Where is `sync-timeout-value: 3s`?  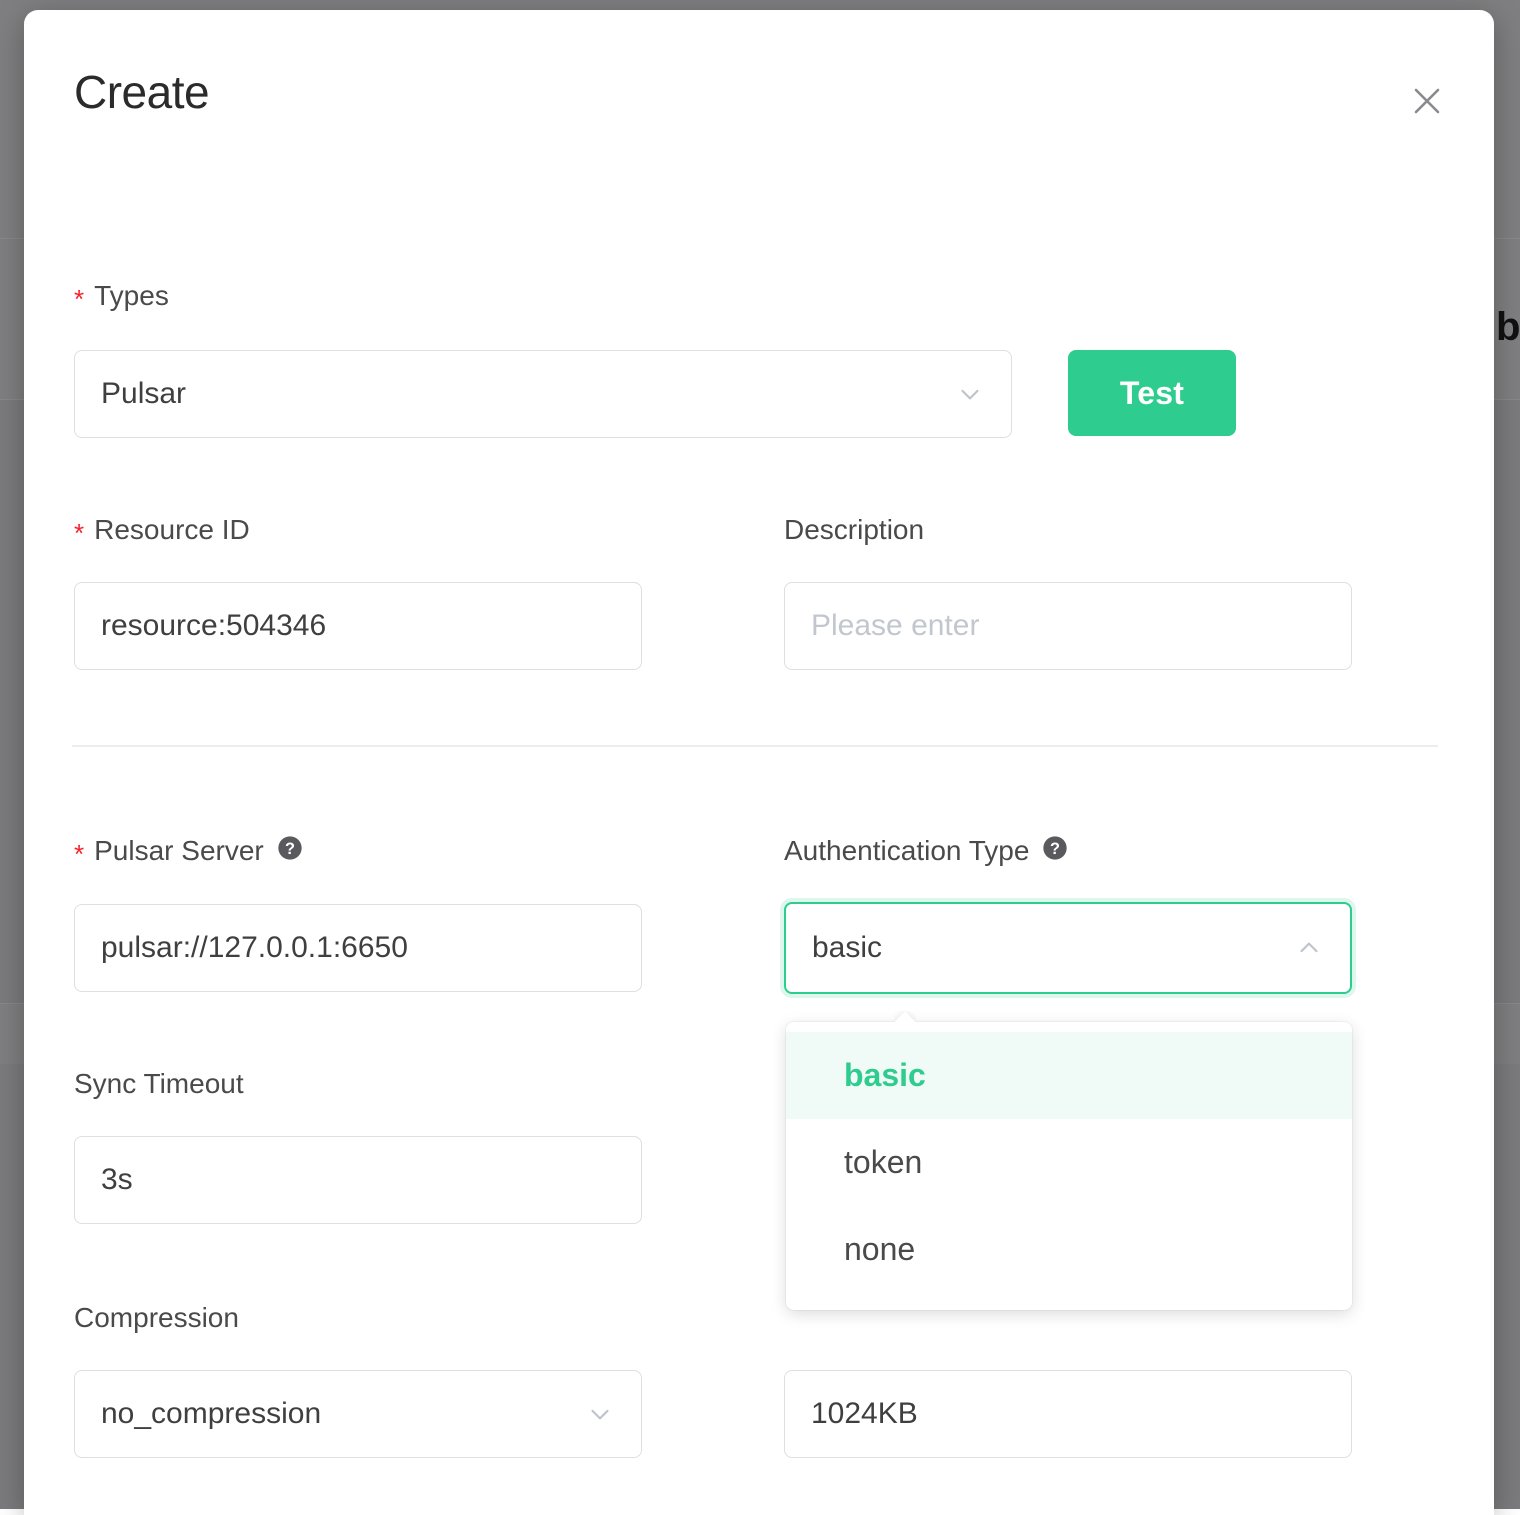
sync-timeout-value: 3s is located at coordinates (358, 1180).